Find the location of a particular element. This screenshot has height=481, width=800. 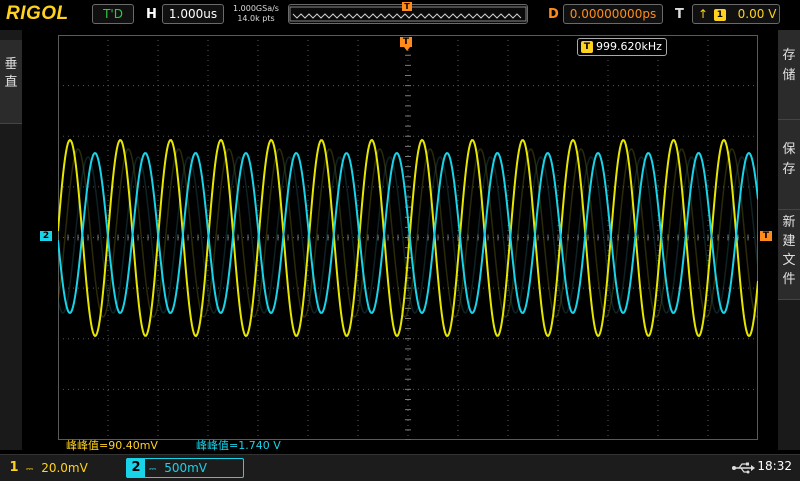

timebase-label: H is located at coordinates (151, 14).